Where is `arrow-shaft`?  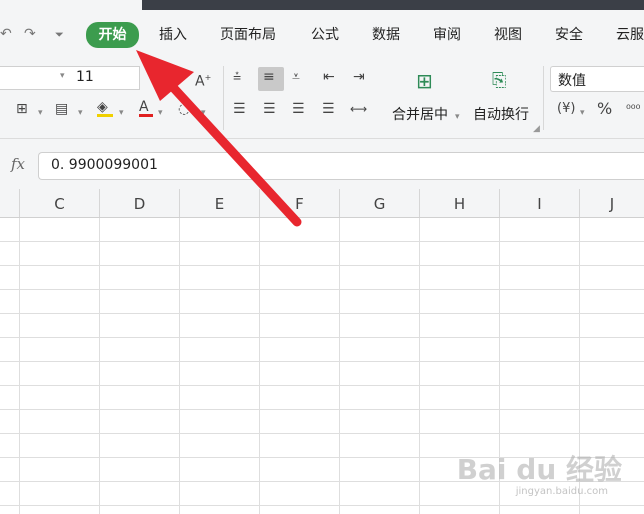 arrow-shaft is located at coordinates (233, 153).